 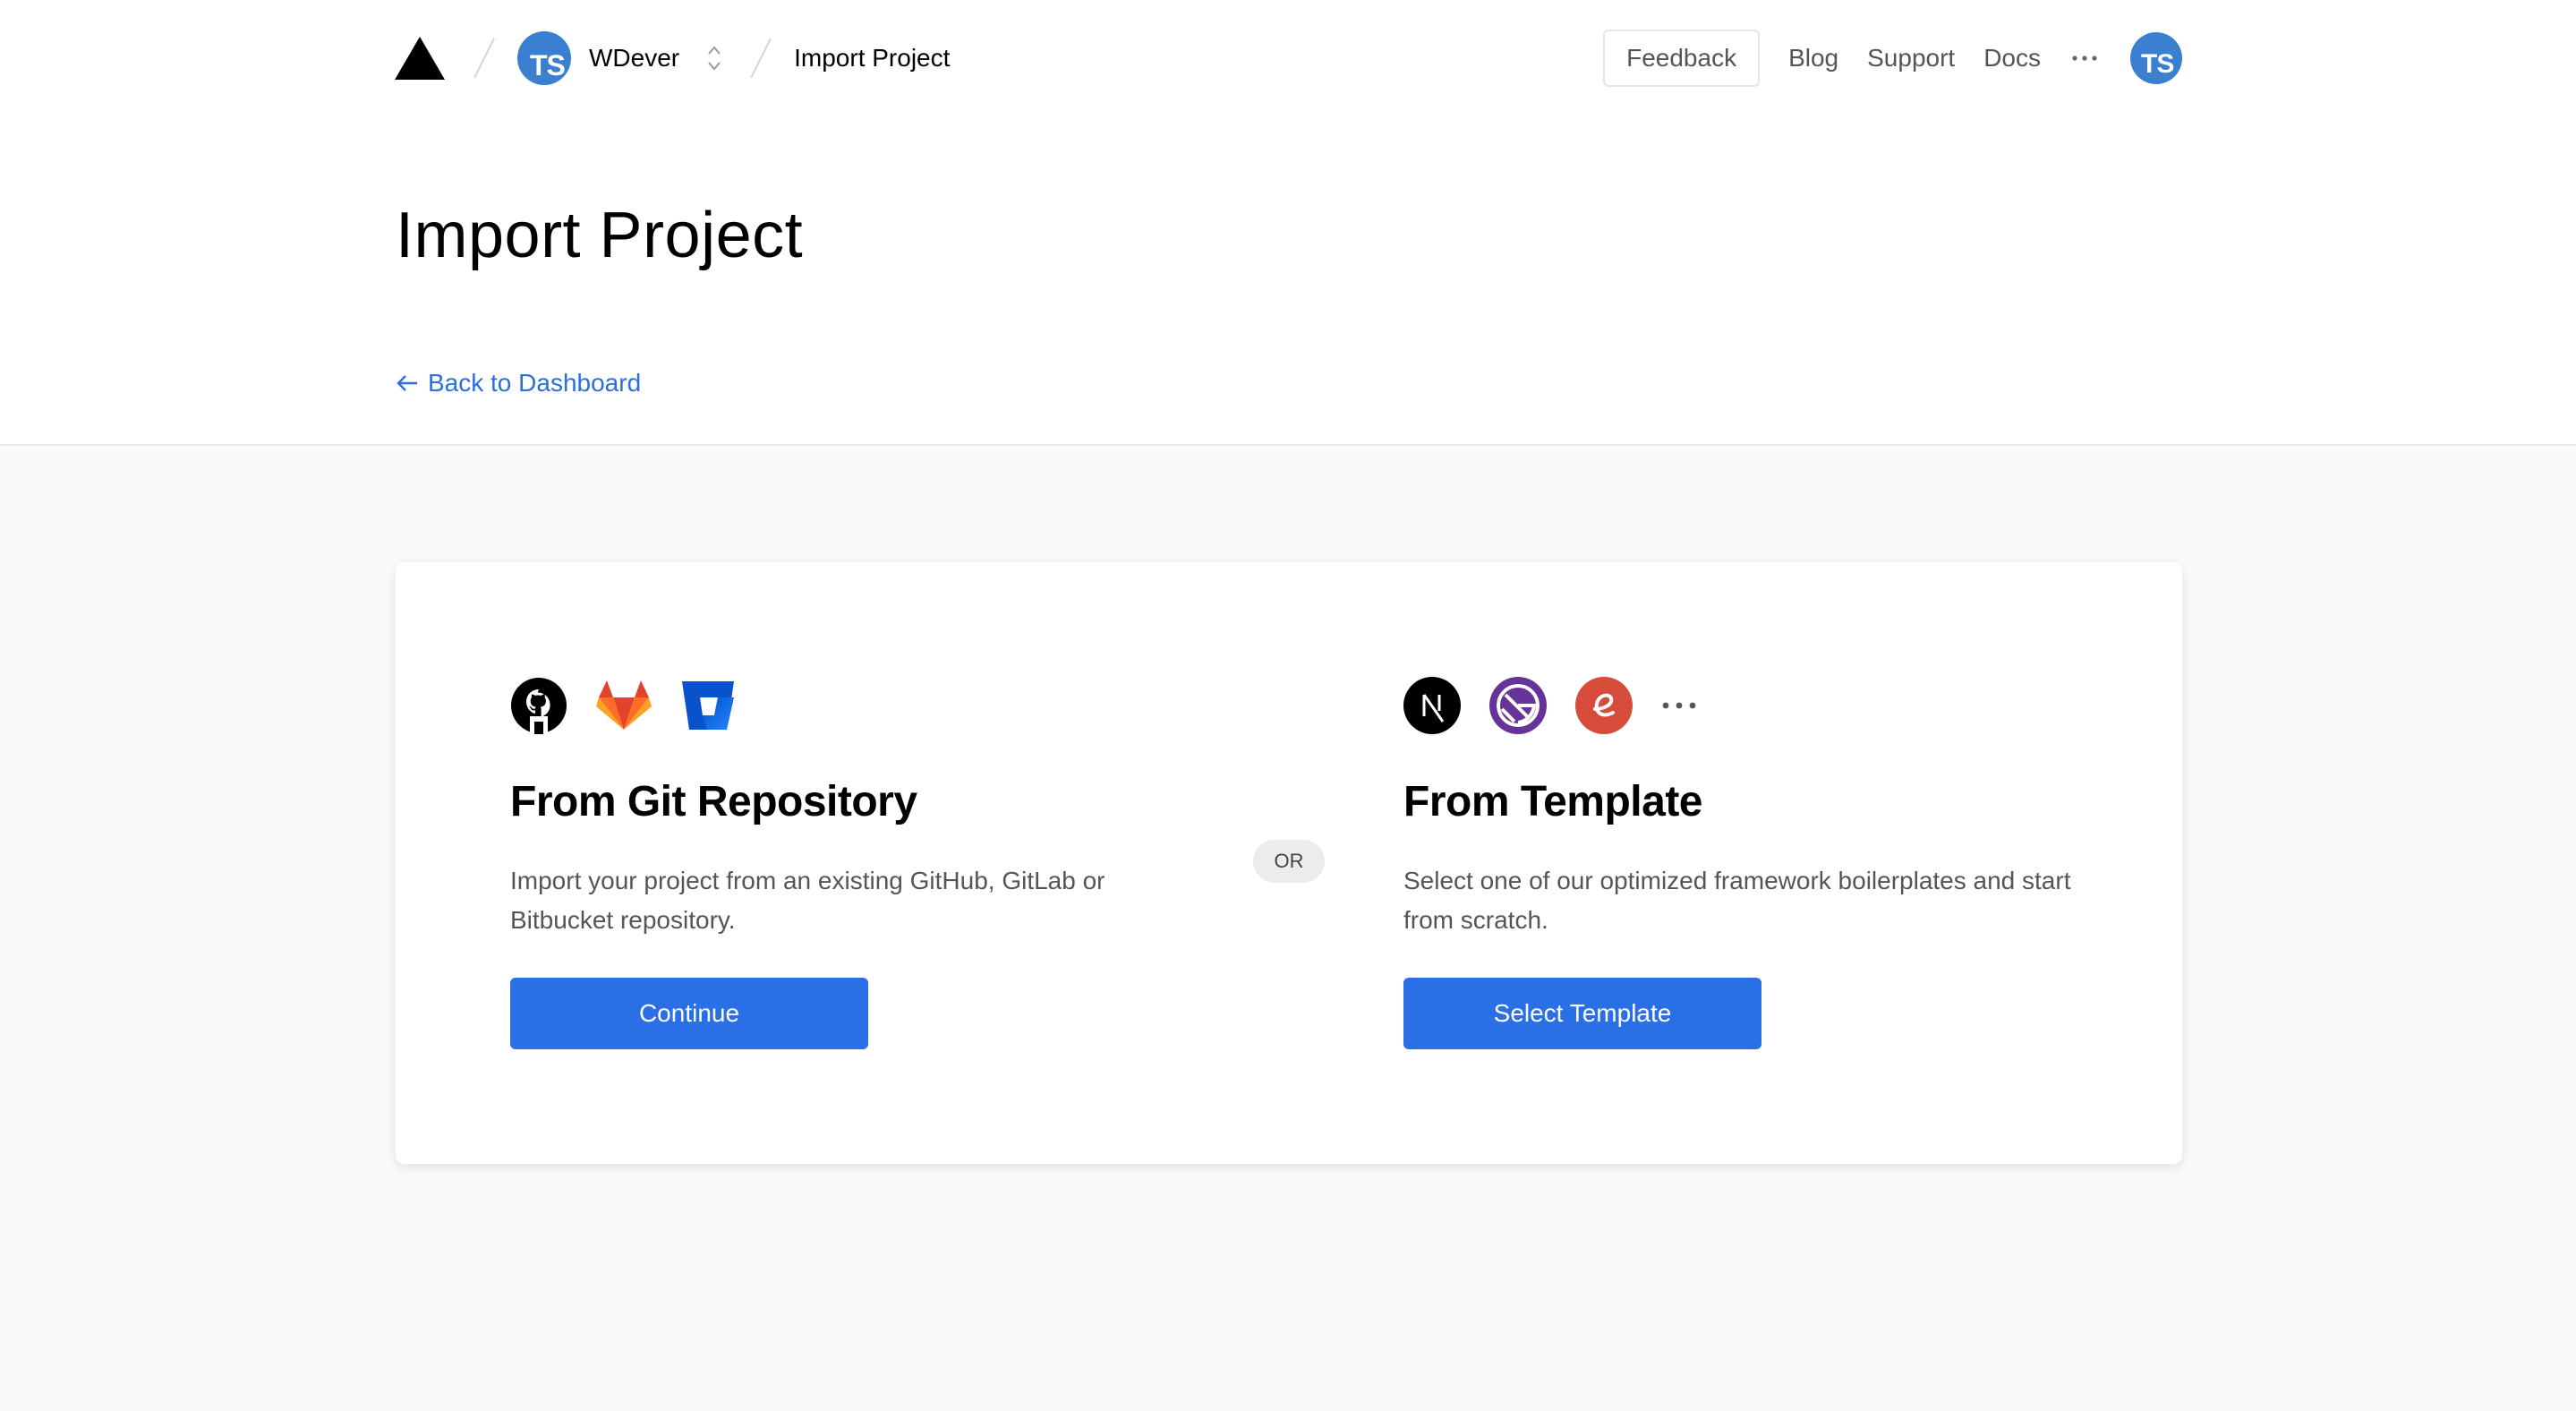 What do you see at coordinates (1518, 705) in the screenshot?
I see `gatsby-icon` at bounding box center [1518, 705].